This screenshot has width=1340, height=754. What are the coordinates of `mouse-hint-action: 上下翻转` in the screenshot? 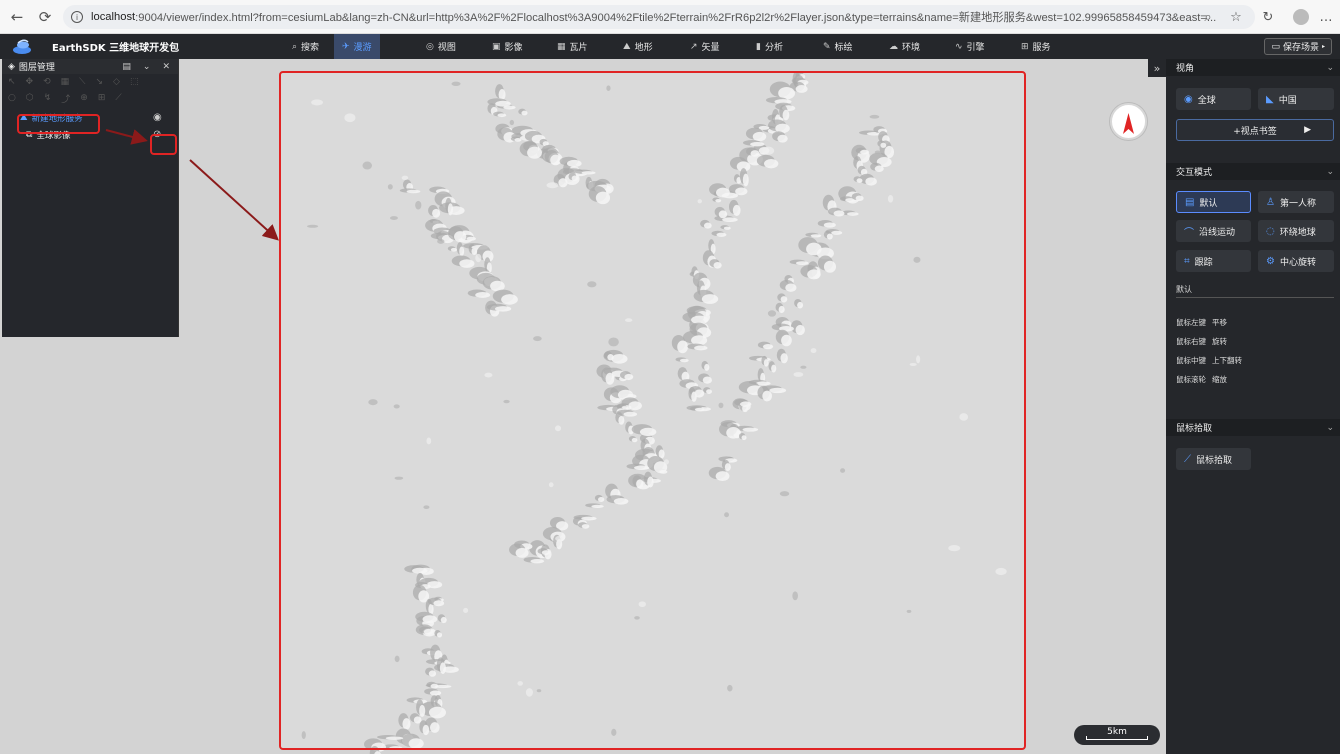 It's located at (1227, 360).